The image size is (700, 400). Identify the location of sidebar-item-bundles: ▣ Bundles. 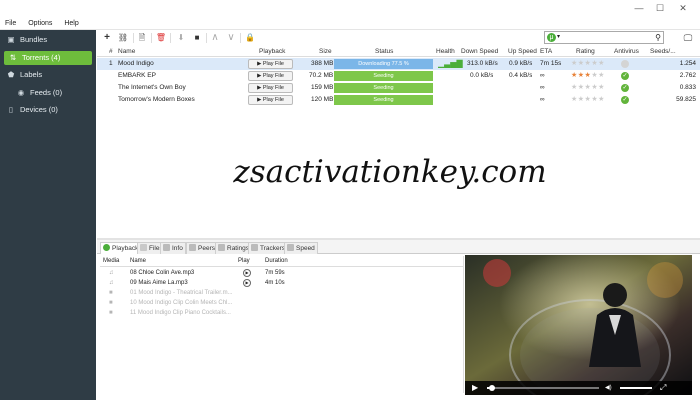
(26, 40).